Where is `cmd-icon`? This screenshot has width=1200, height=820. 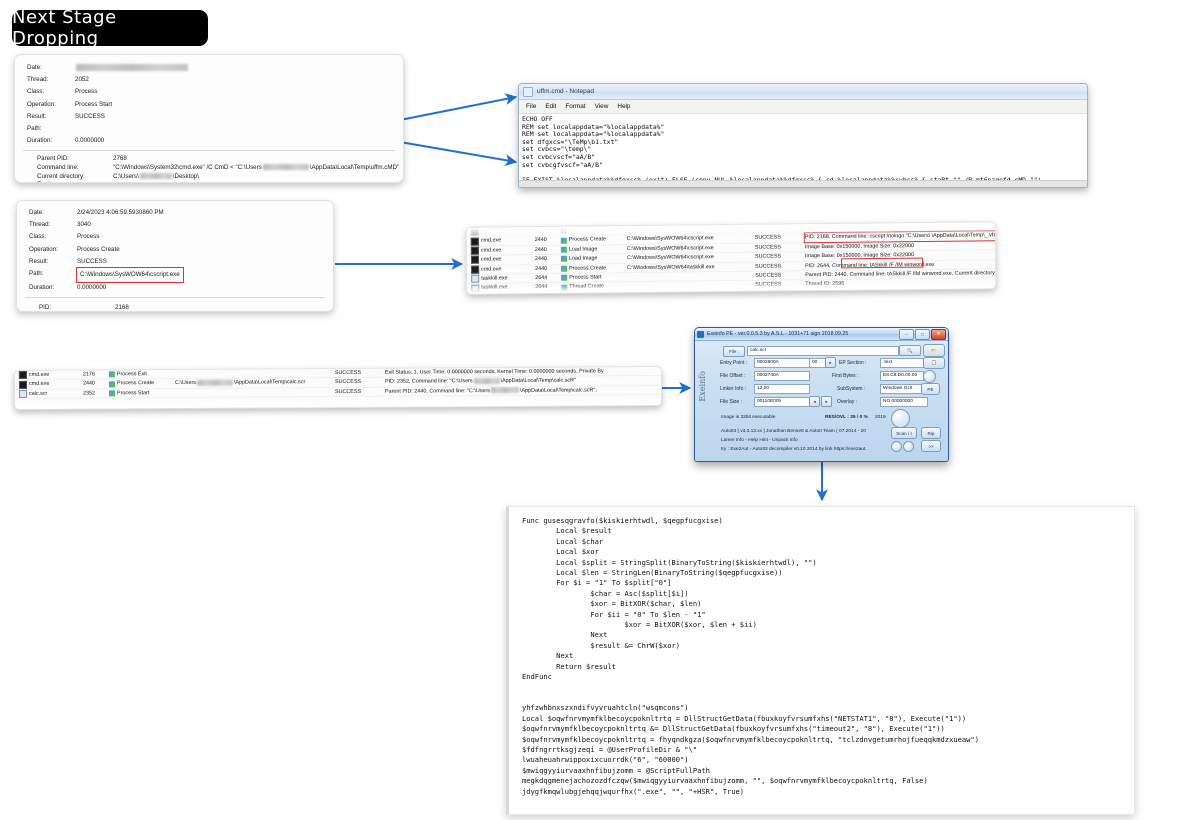 cmd-icon is located at coordinates (475, 269).